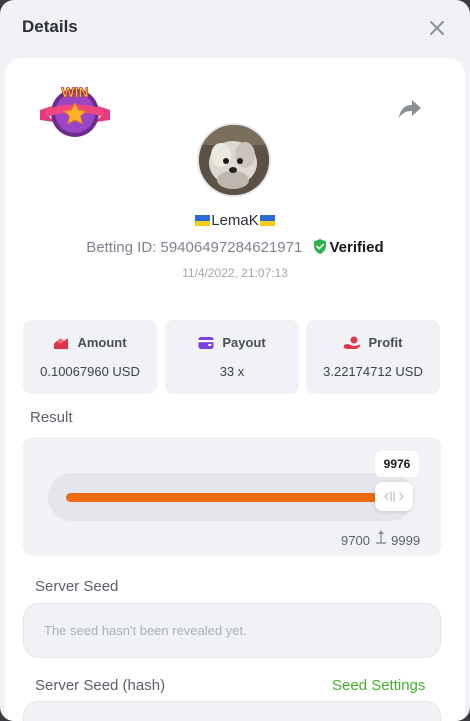  Describe the element at coordinates (437, 28) in the screenshot. I see `close-icon` at that location.